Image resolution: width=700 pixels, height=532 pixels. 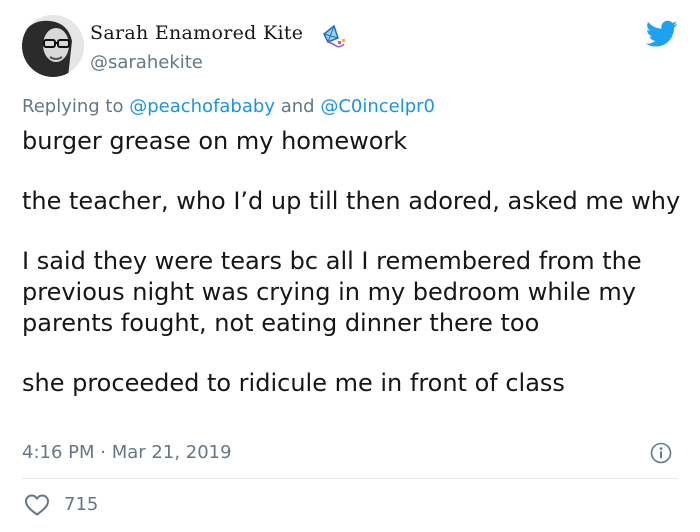 What do you see at coordinates (202, 106) in the screenshot?
I see `mention-link: @peachofababy` at bounding box center [202, 106].